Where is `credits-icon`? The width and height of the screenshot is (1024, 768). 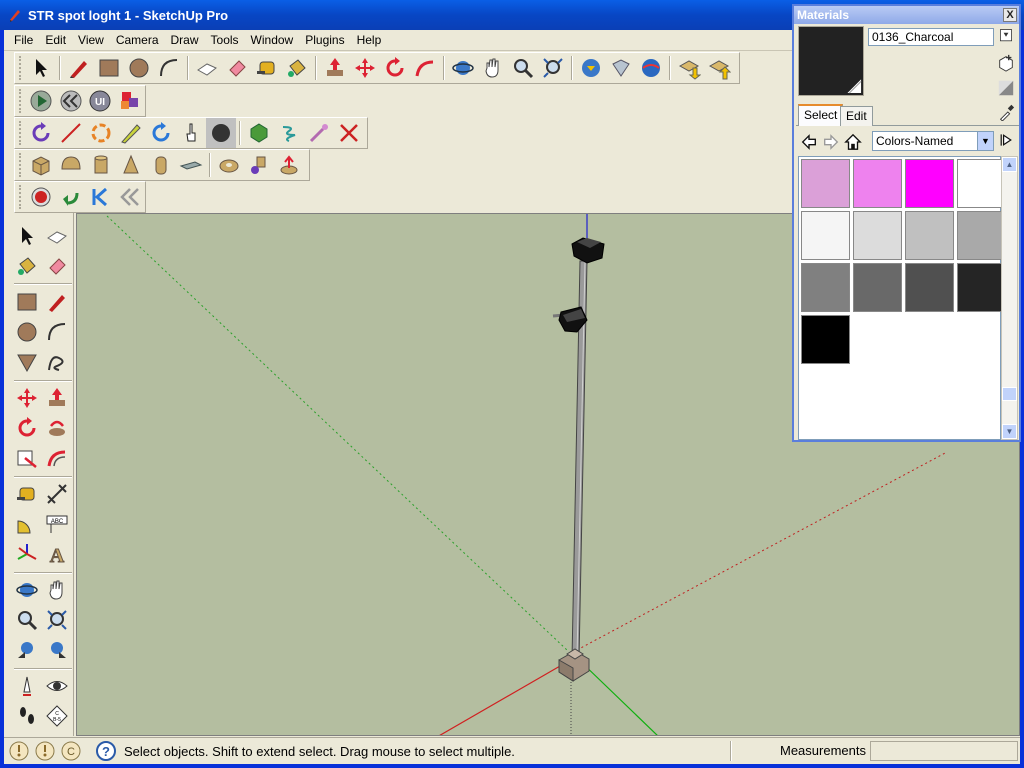 credits-icon is located at coordinates (45, 751).